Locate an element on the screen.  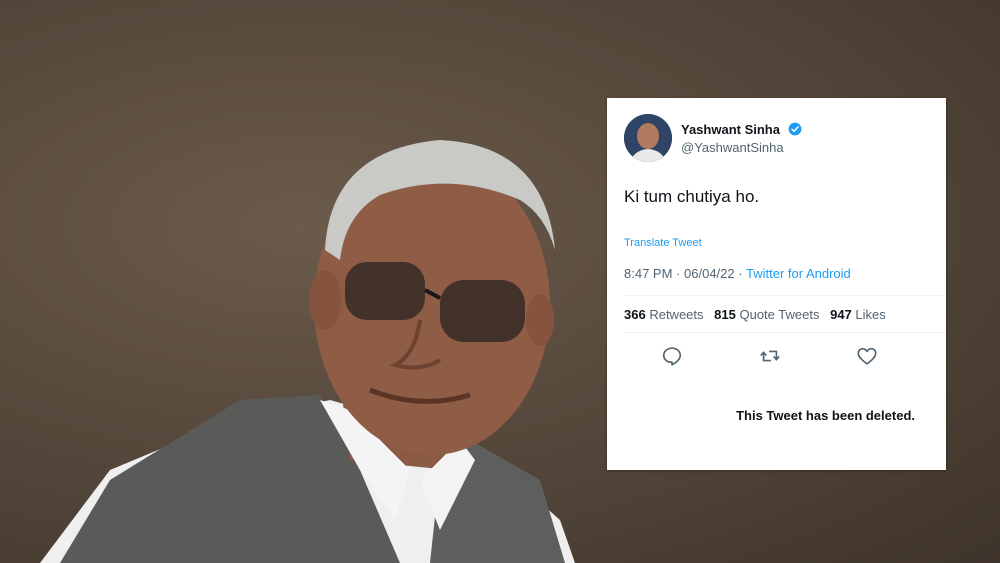
tweet-meta: 8:47 PM · 06/04/22 · Twitter for Android is located at coordinates (737, 273).